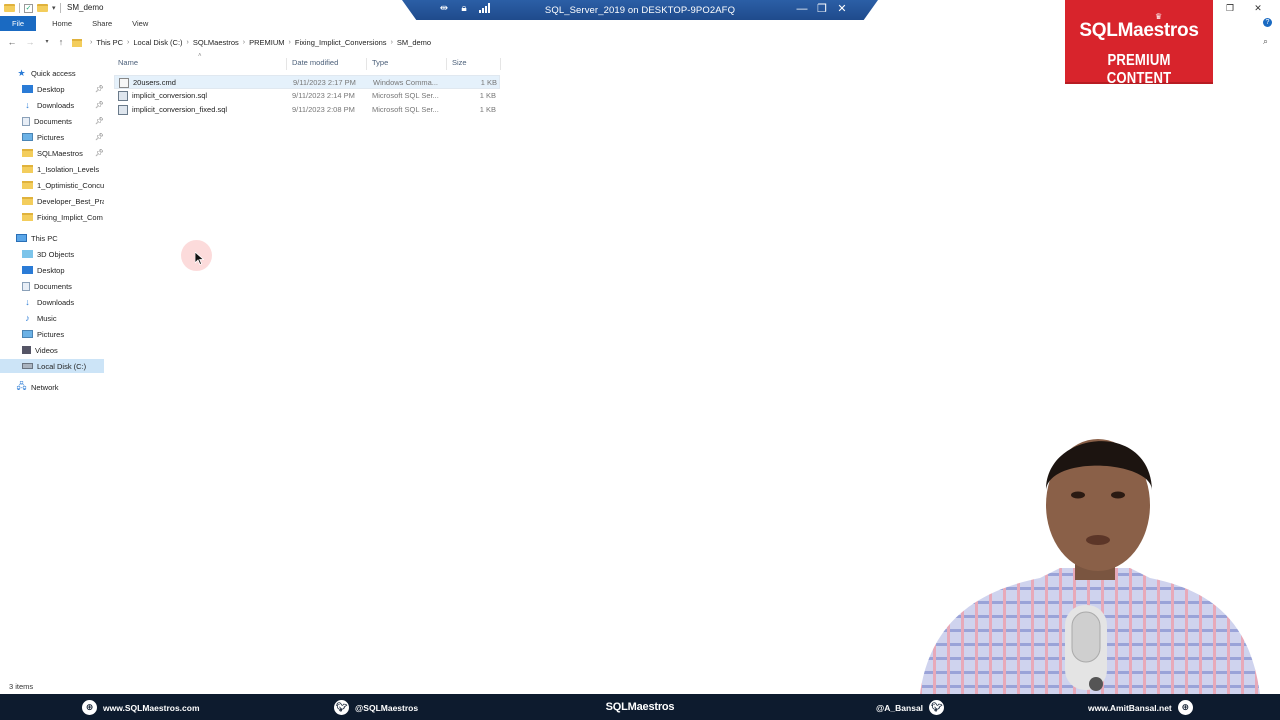 The width and height of the screenshot is (1280, 720). What do you see at coordinates (26, 286) in the screenshot?
I see `documents-icon` at bounding box center [26, 286].